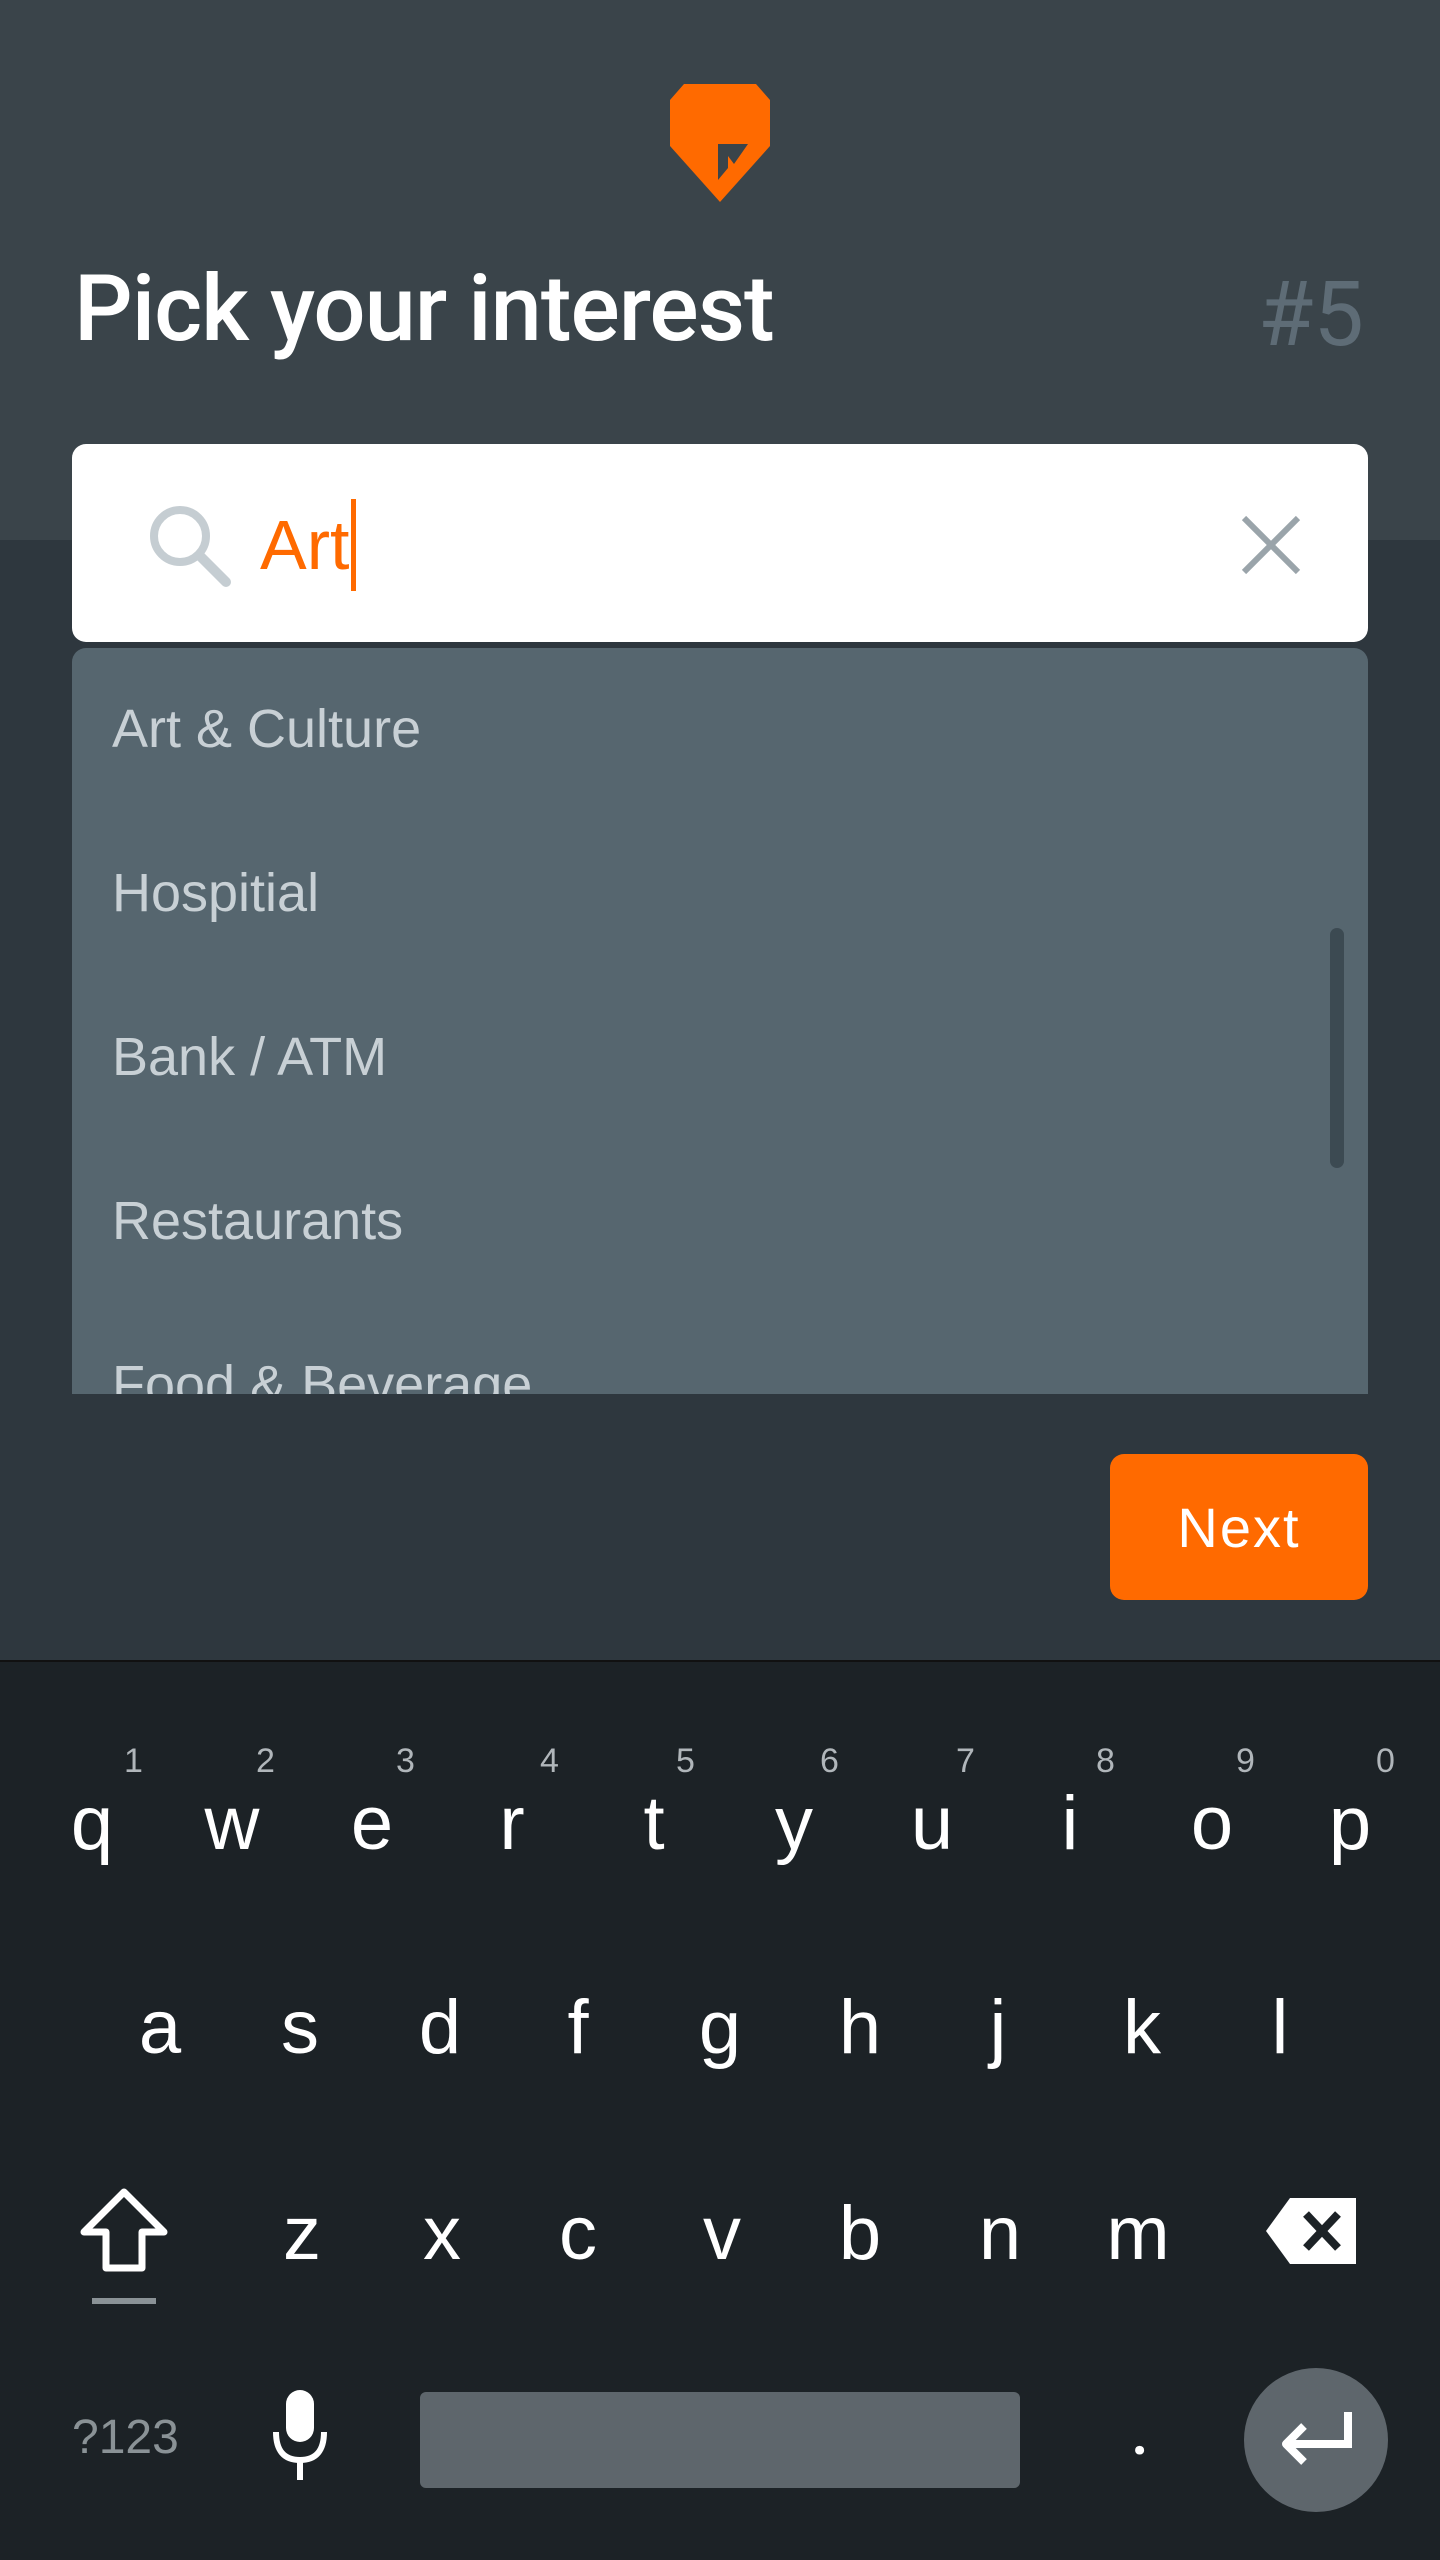 The height and width of the screenshot is (2560, 1440). What do you see at coordinates (1140, 2427) in the screenshot?
I see `key-period: .` at bounding box center [1140, 2427].